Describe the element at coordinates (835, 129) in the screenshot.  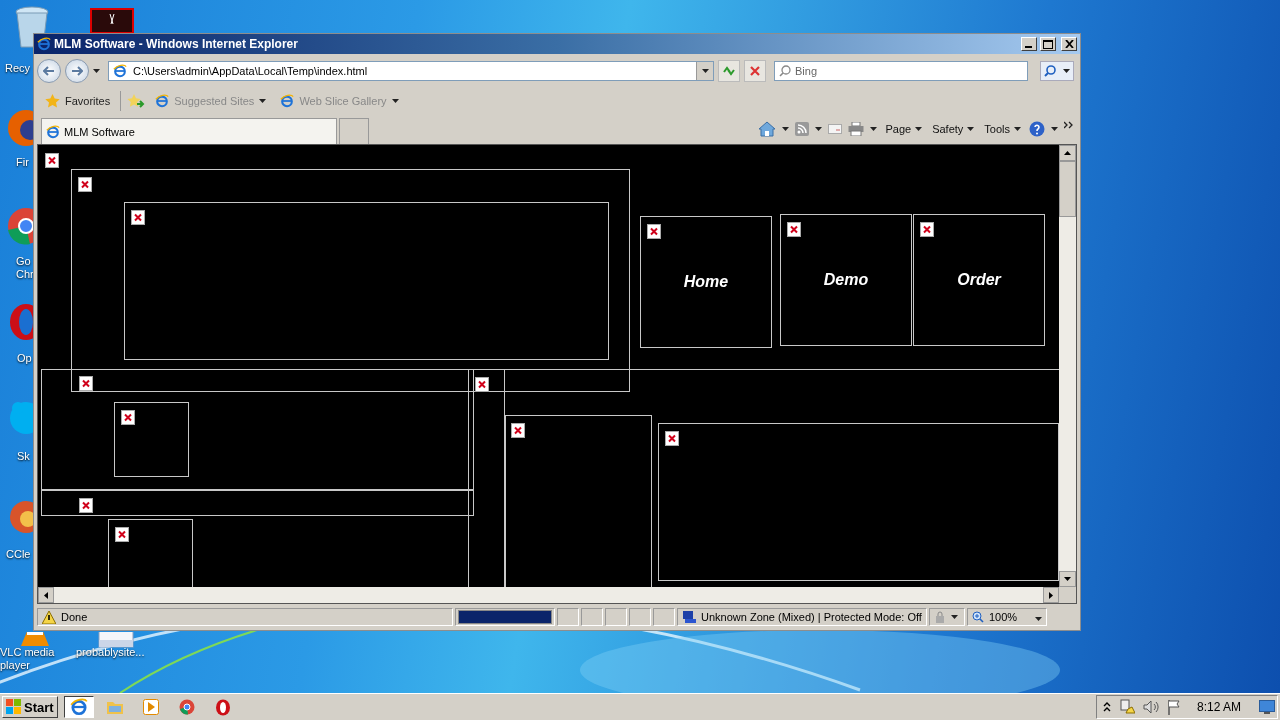
I see `mail-icon` at that location.